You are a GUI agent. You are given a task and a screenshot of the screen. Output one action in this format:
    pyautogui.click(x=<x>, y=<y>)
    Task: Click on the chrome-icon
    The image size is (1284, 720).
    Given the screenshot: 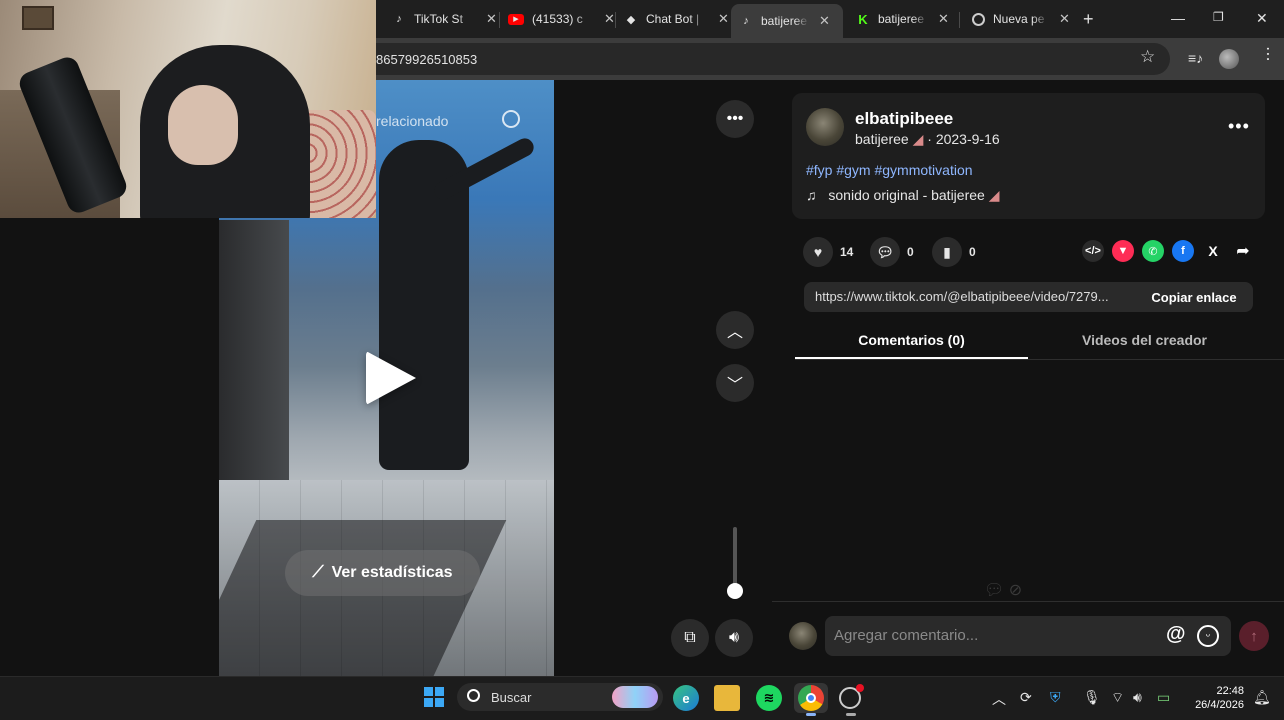 What is the action you would take?
    pyautogui.click(x=811, y=698)
    